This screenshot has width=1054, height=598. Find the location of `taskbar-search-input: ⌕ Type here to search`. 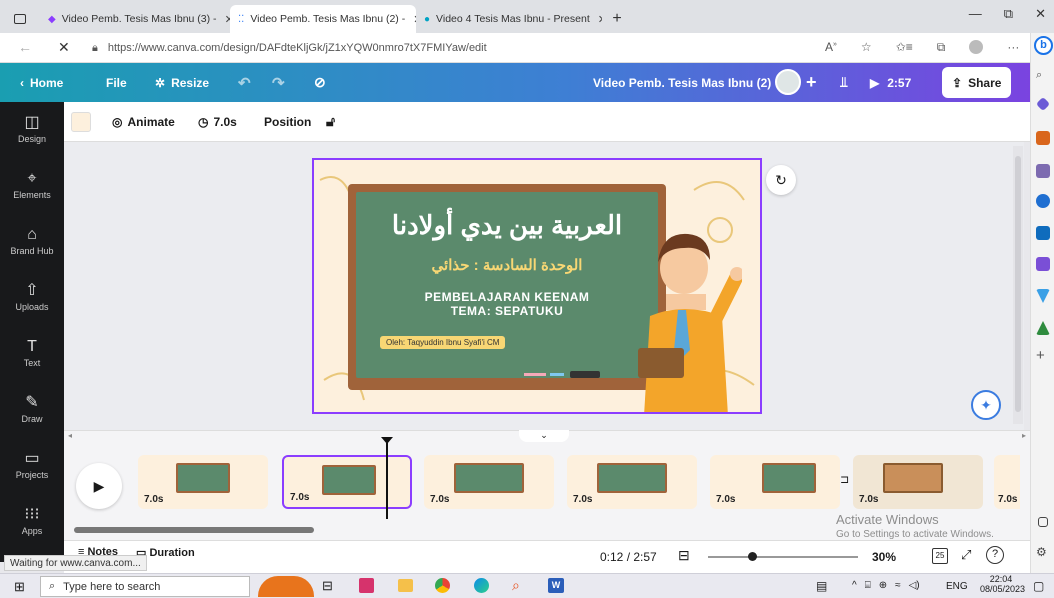

taskbar-search-input: ⌕ Type here to search is located at coordinates (145, 586).